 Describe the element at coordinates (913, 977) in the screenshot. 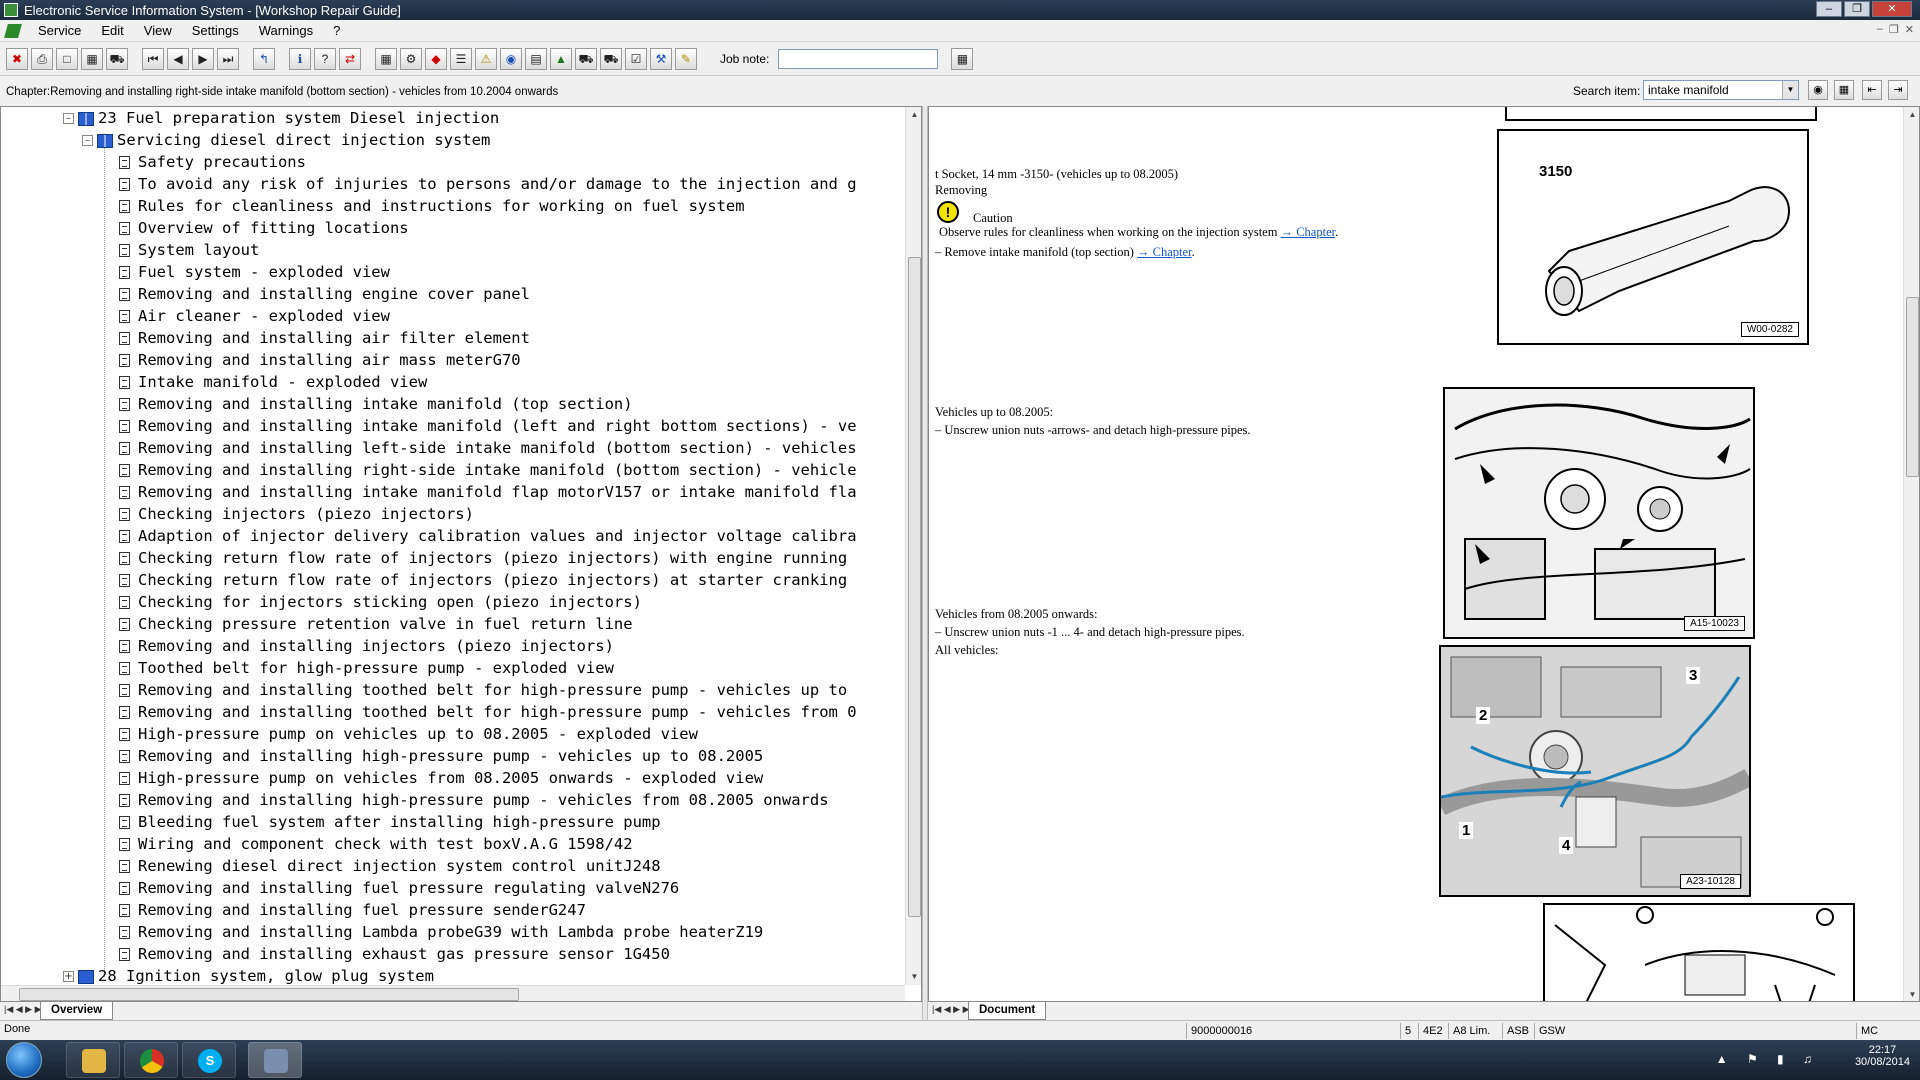

I see `scroll-down-icon: ▼` at that location.